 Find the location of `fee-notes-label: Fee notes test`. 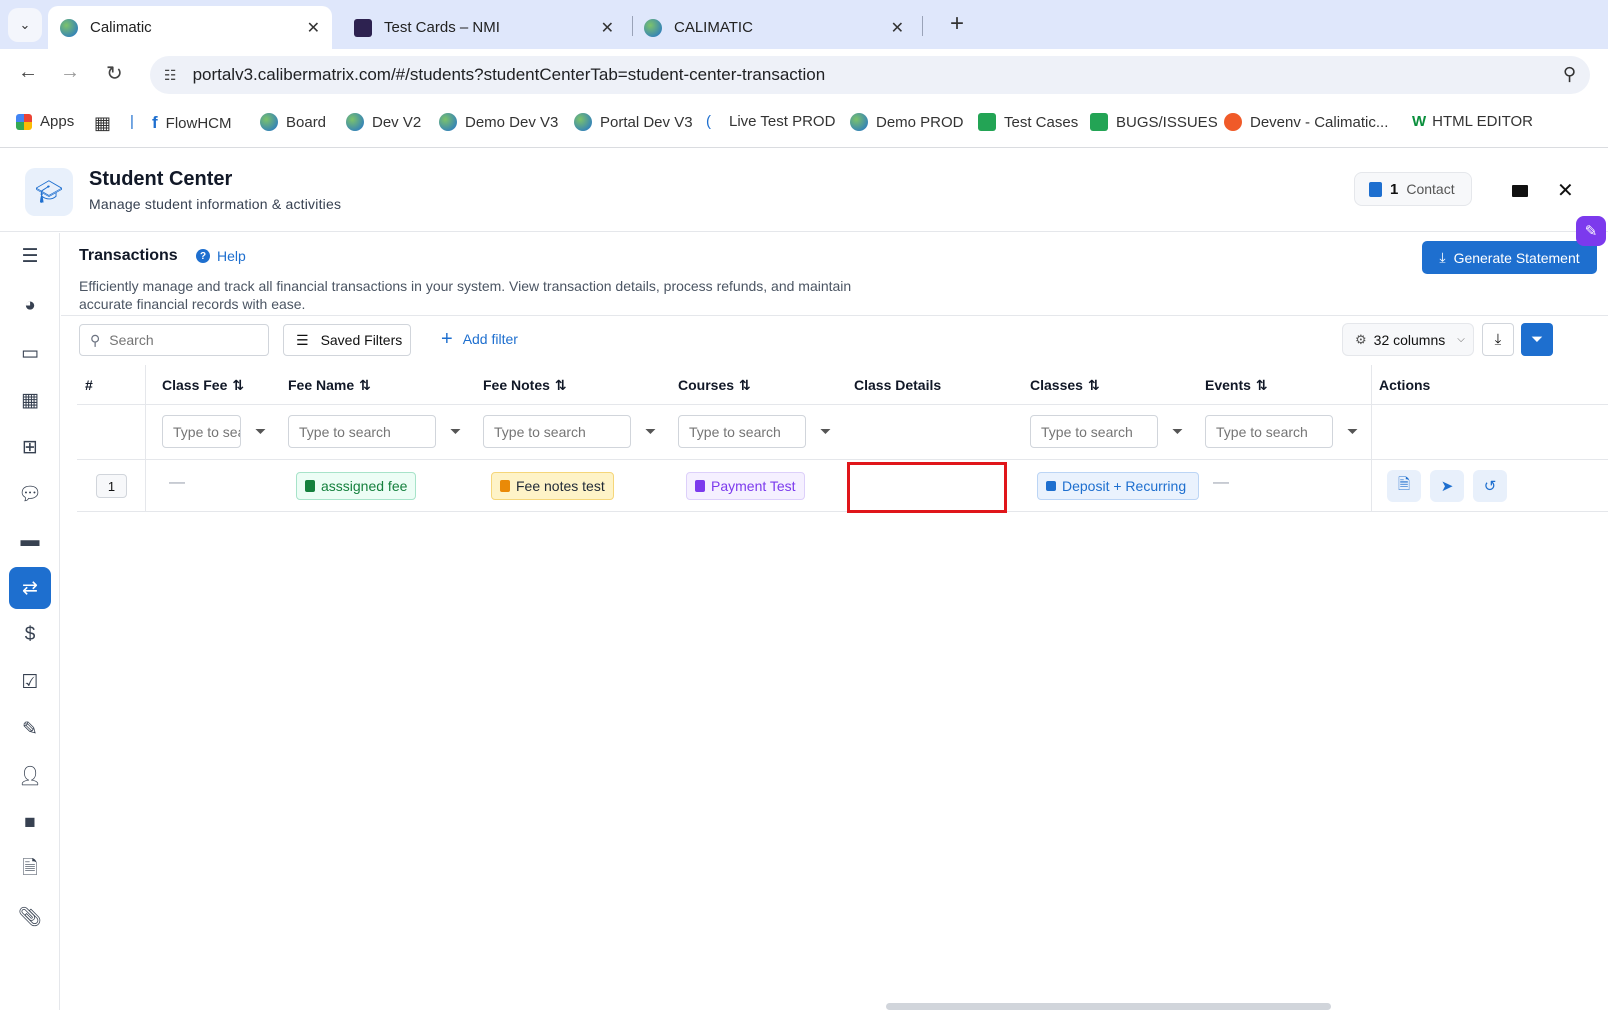

fee-notes-label: Fee notes test is located at coordinates (560, 486).